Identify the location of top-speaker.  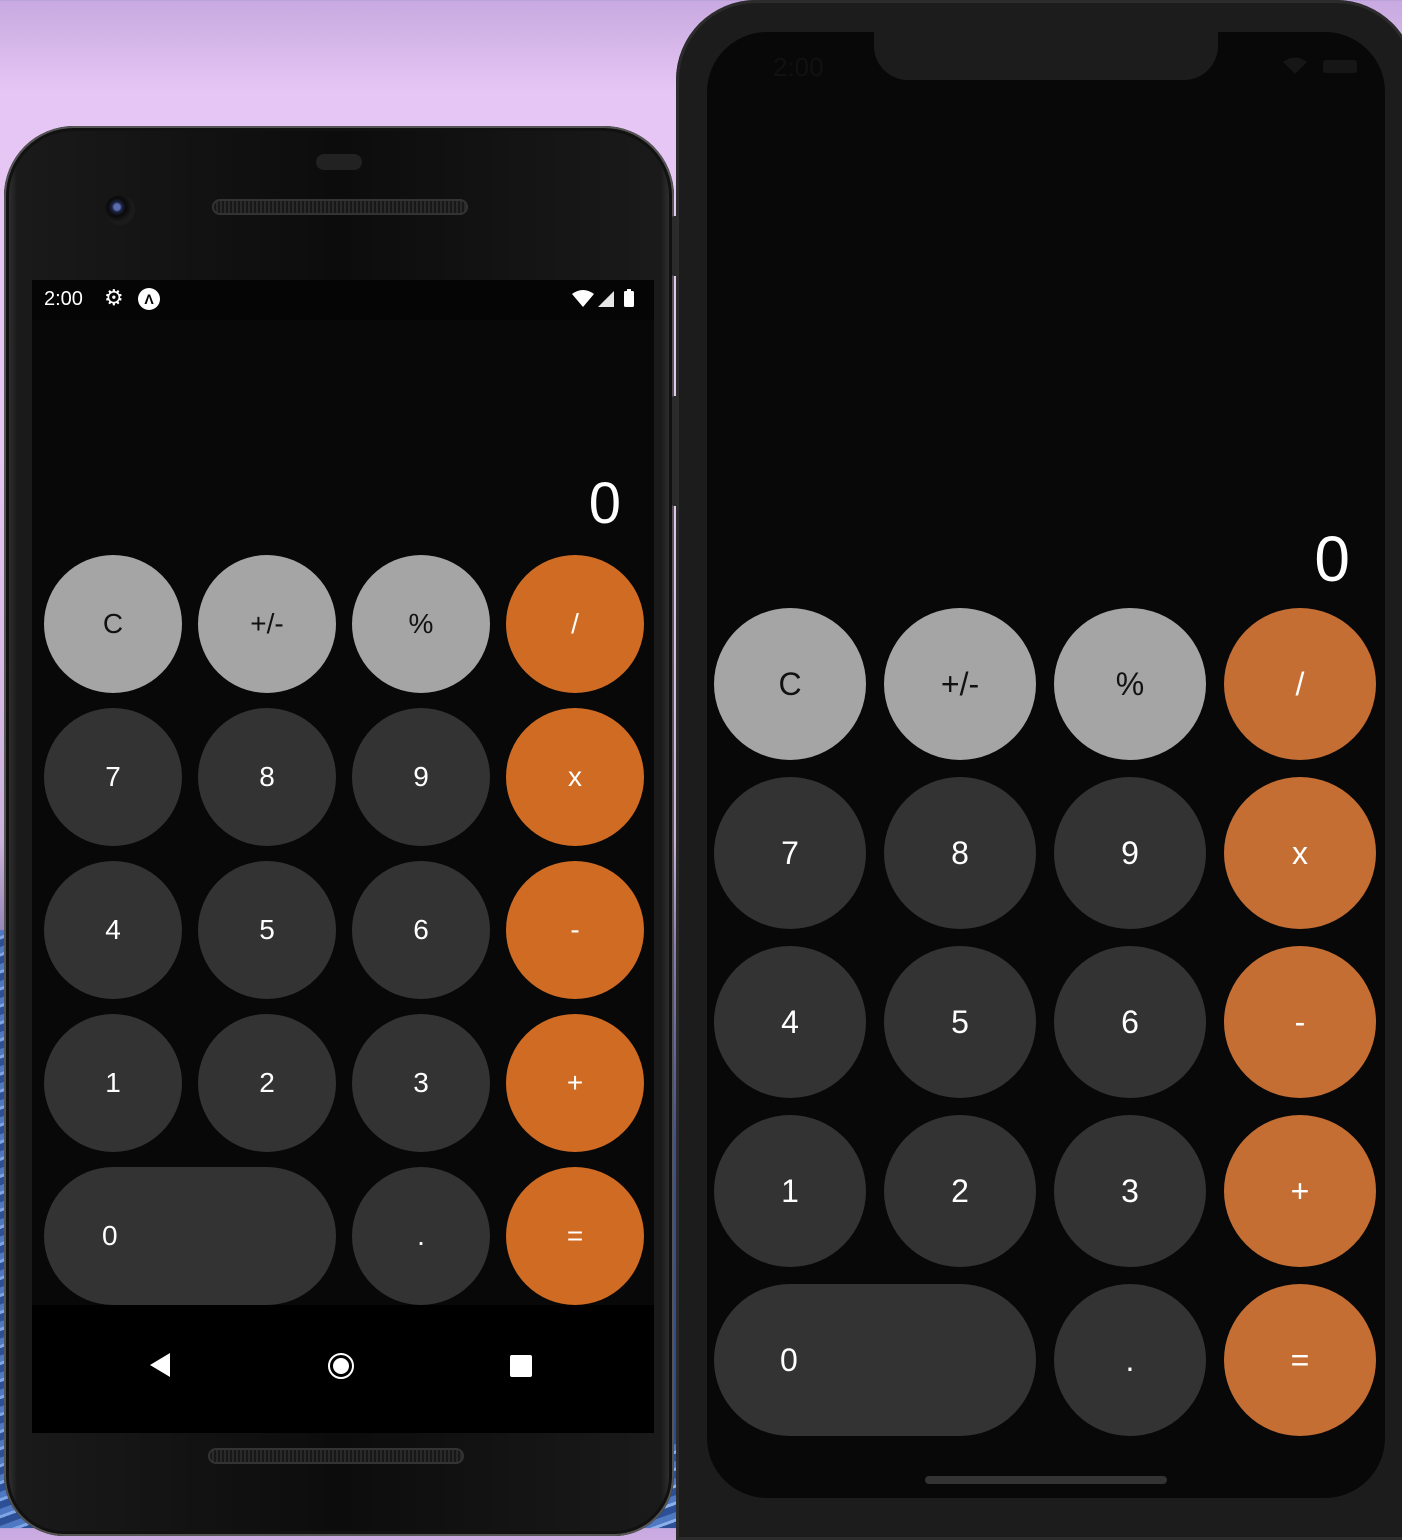
(340, 207).